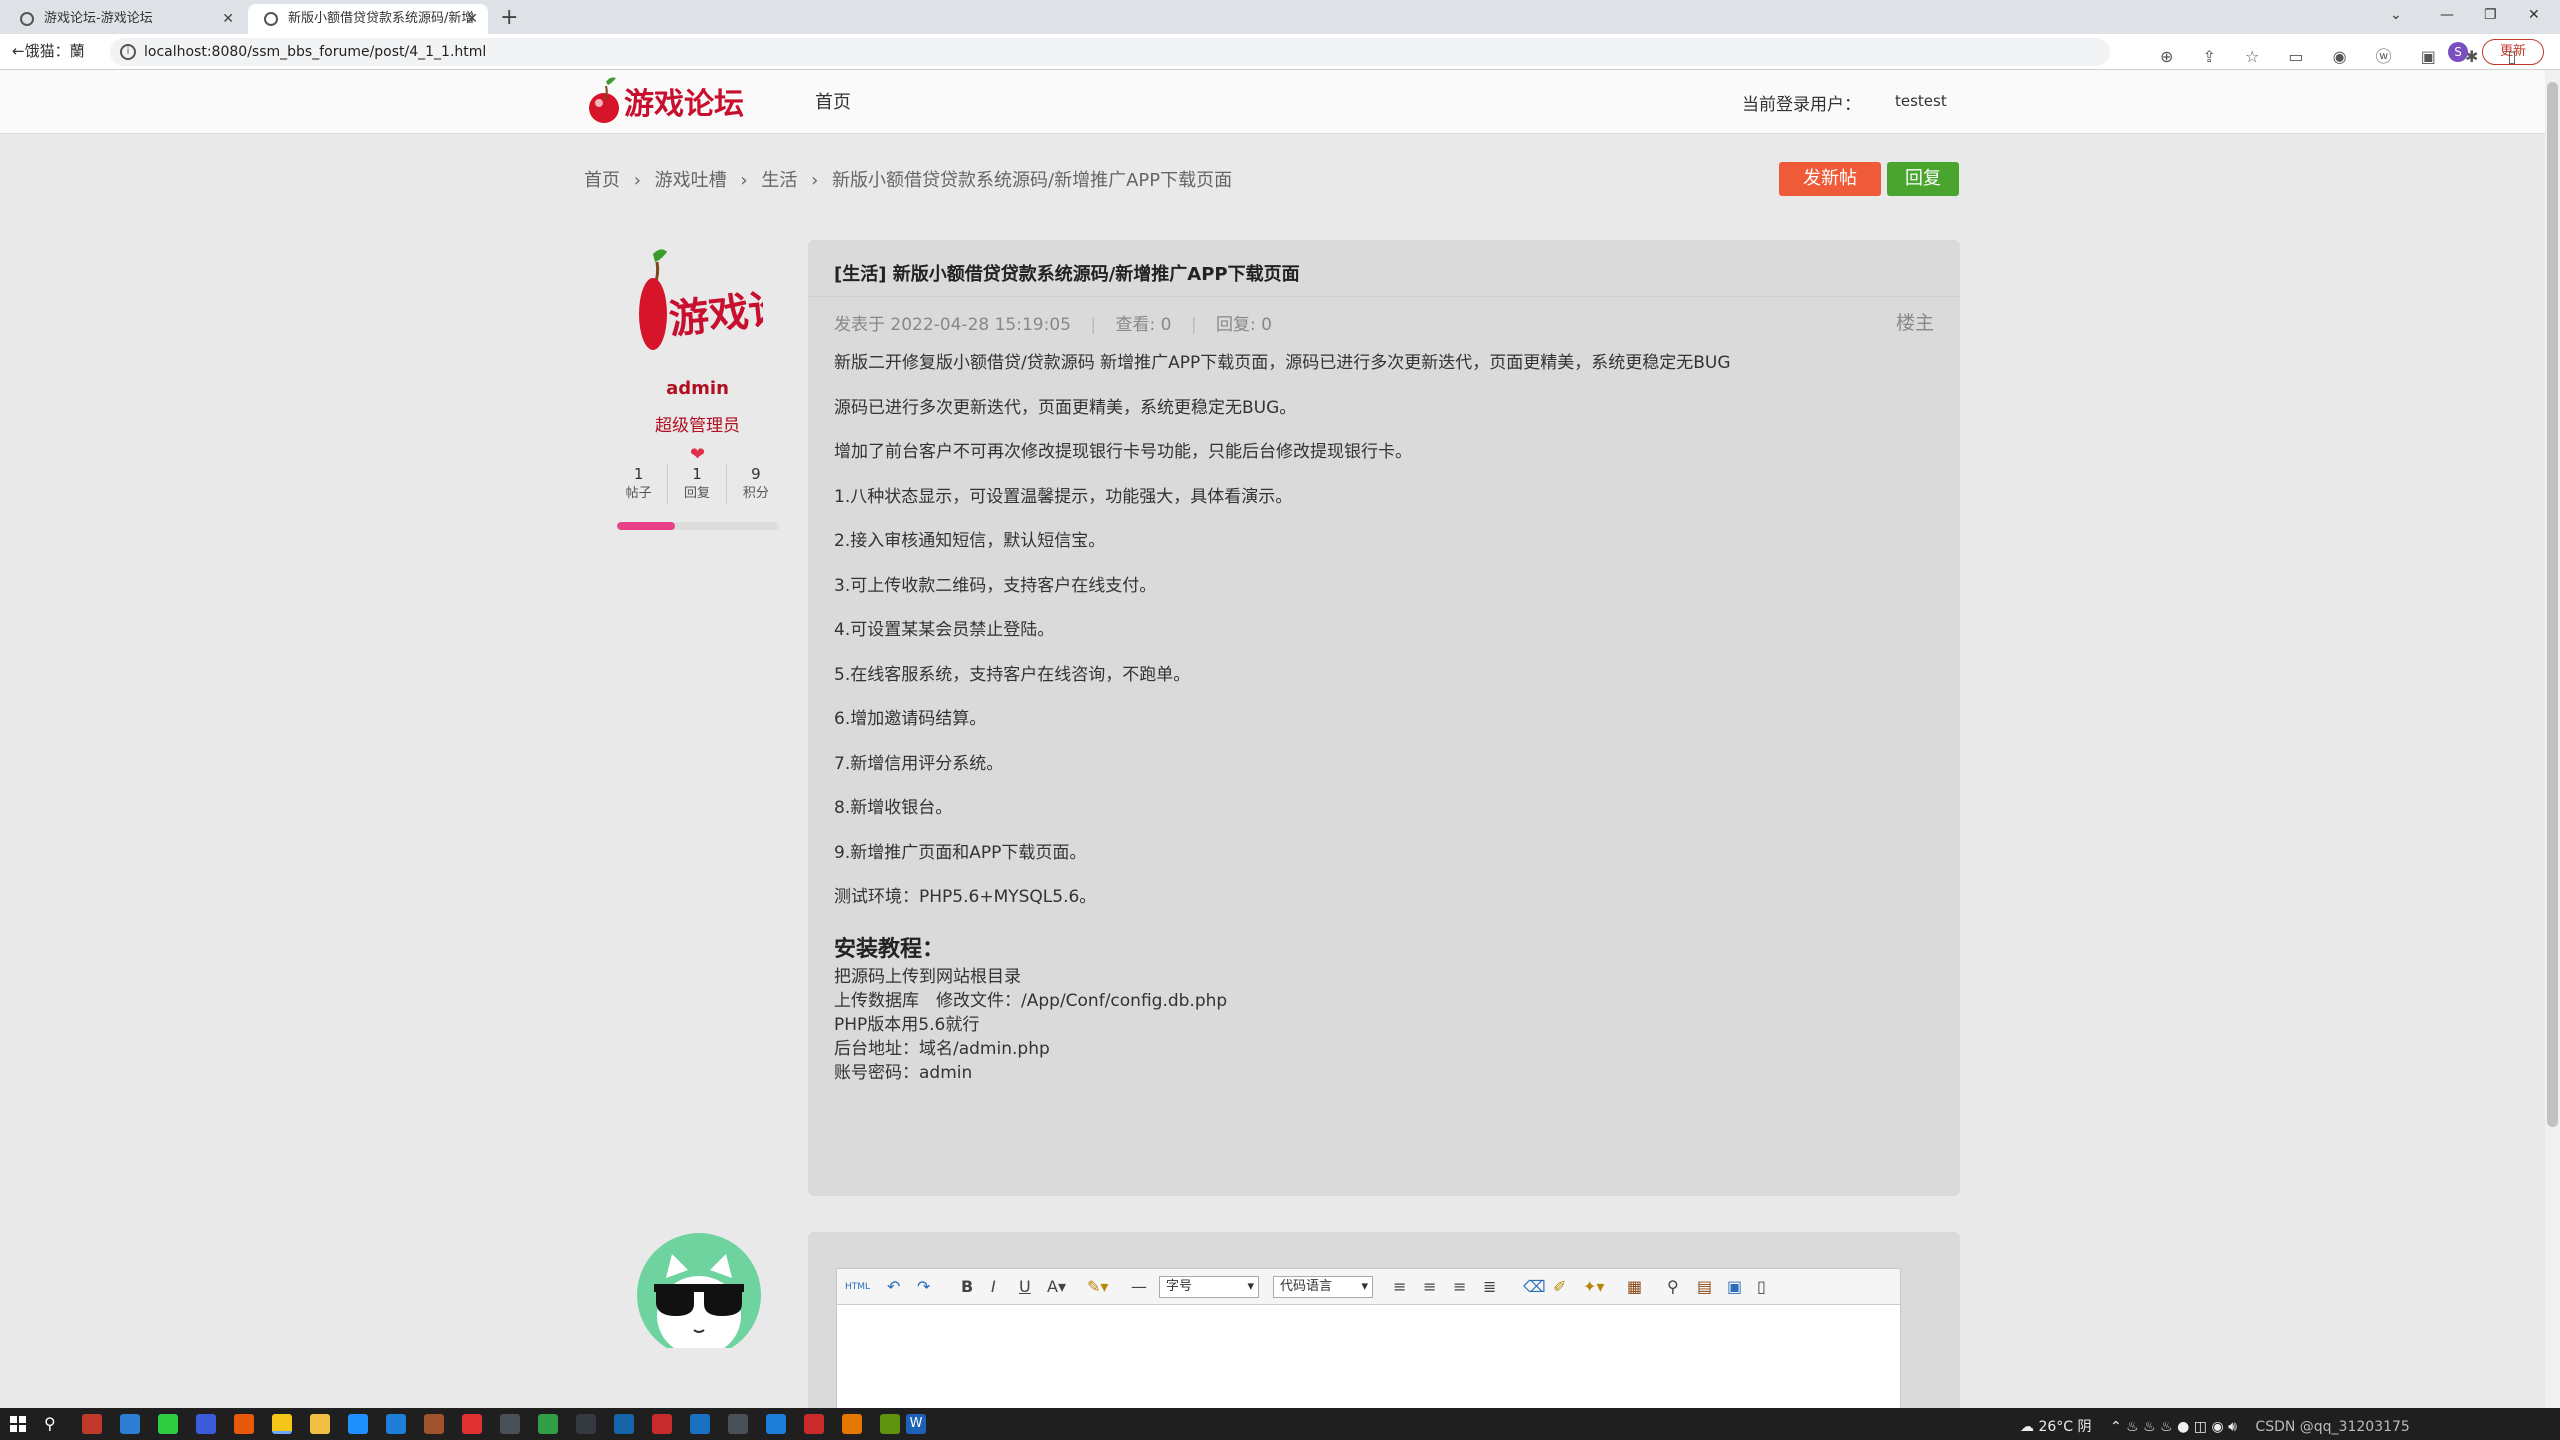  I want to click on toolbar-icons: ⊕ ⇪ ☆ ▭ ◉ ⓦ ▣ ✱ ▯, so click(2344, 55).